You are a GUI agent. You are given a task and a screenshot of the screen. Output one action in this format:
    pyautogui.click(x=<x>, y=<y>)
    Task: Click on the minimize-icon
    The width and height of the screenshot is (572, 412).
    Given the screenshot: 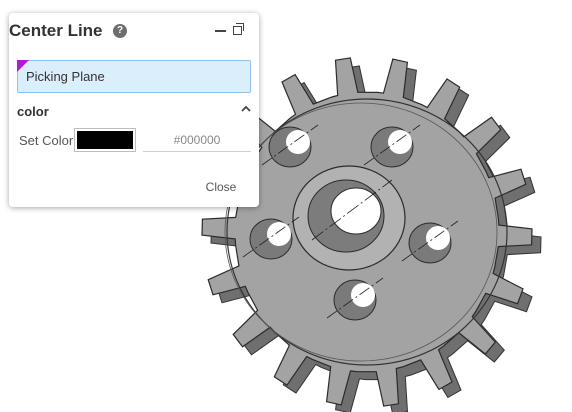 What is the action you would take?
    pyautogui.click(x=220, y=31)
    